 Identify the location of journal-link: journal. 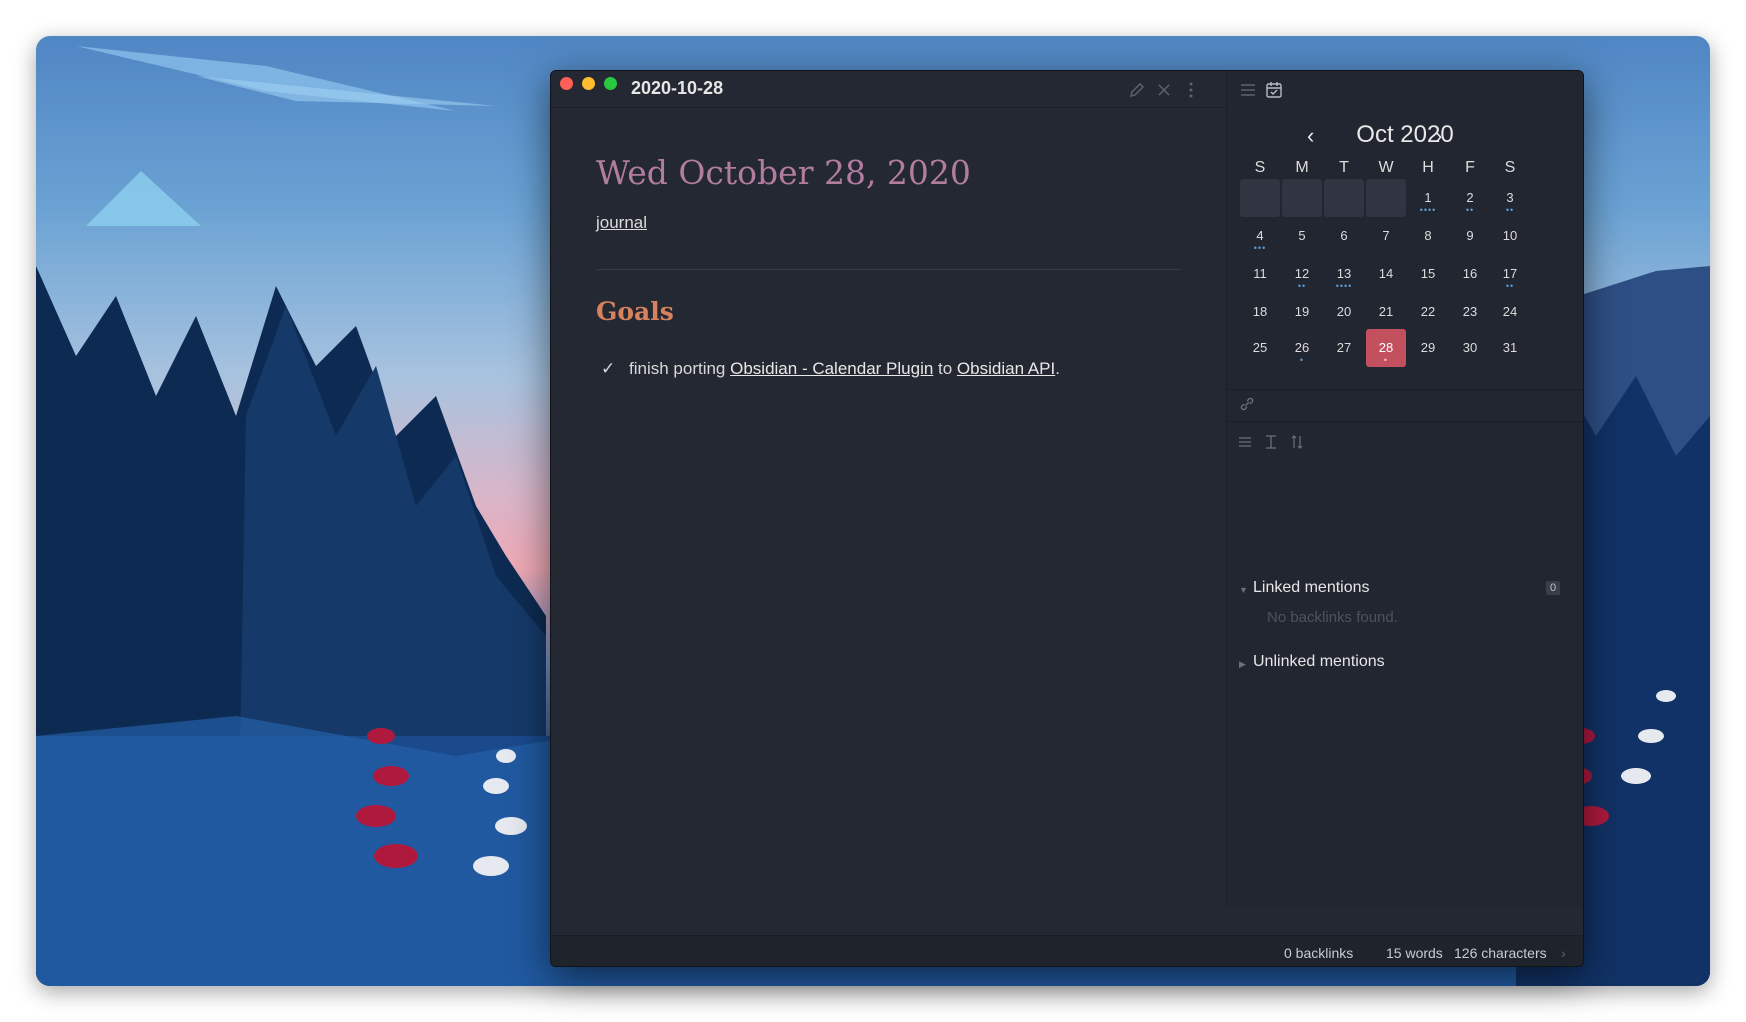
(621, 223).